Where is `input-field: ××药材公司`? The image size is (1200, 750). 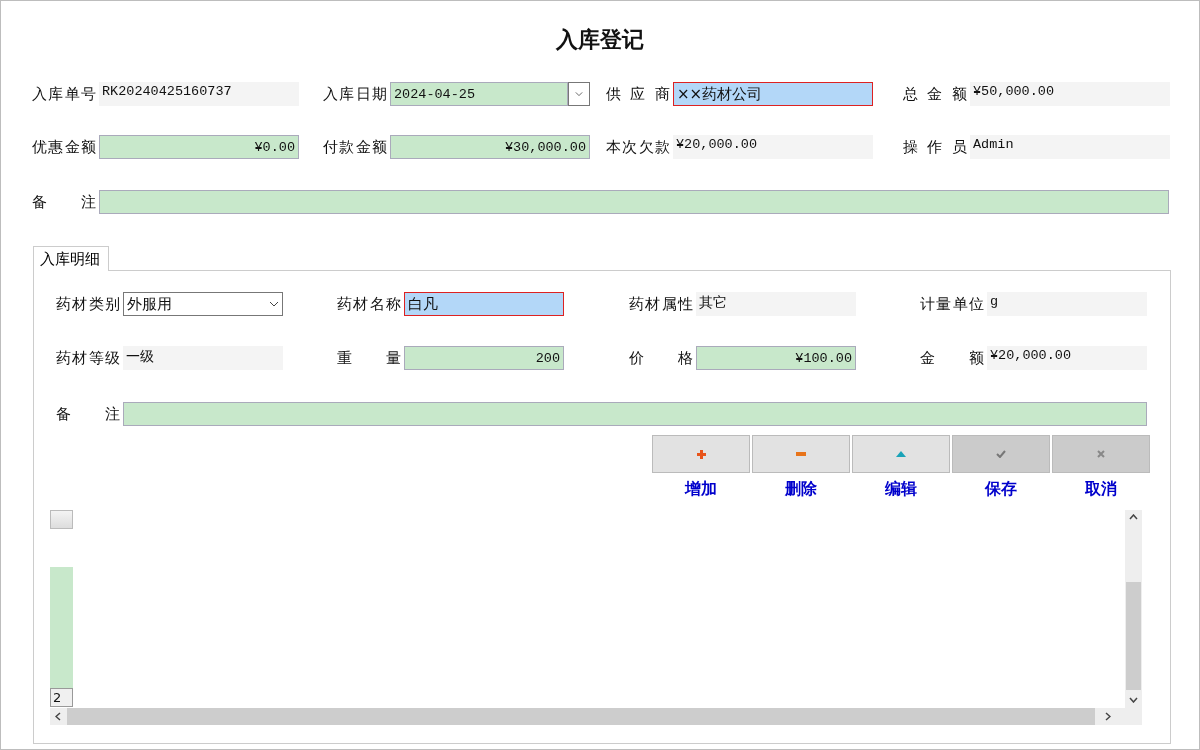 input-field: ××药材公司 is located at coordinates (773, 94).